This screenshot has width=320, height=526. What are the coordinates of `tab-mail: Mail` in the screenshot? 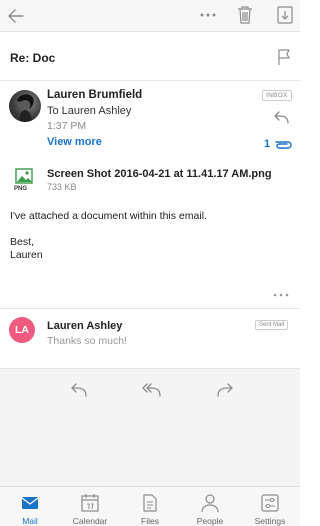 It's located at (30, 506).